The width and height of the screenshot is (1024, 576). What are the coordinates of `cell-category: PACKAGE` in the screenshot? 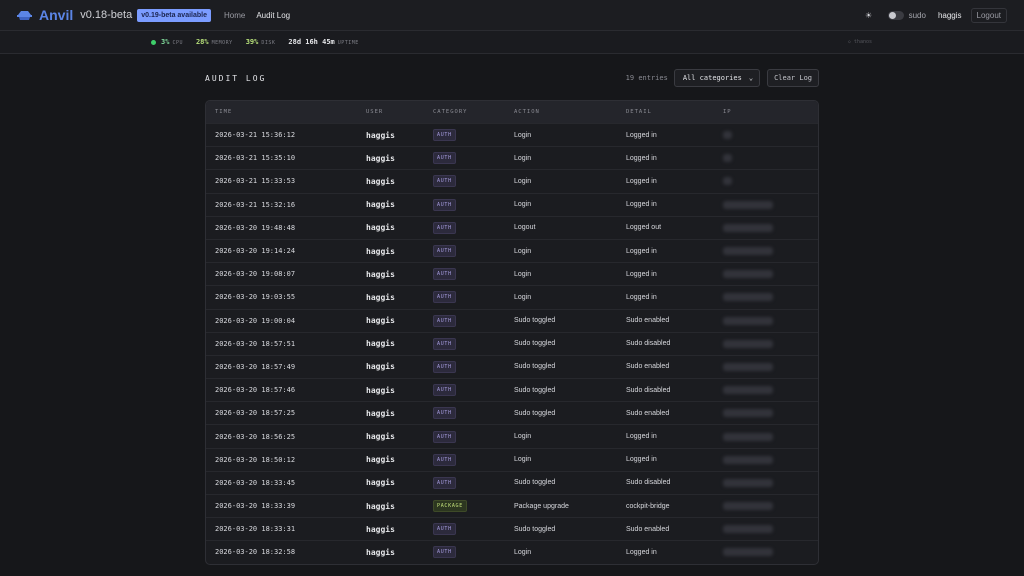 It's located at (464, 505).